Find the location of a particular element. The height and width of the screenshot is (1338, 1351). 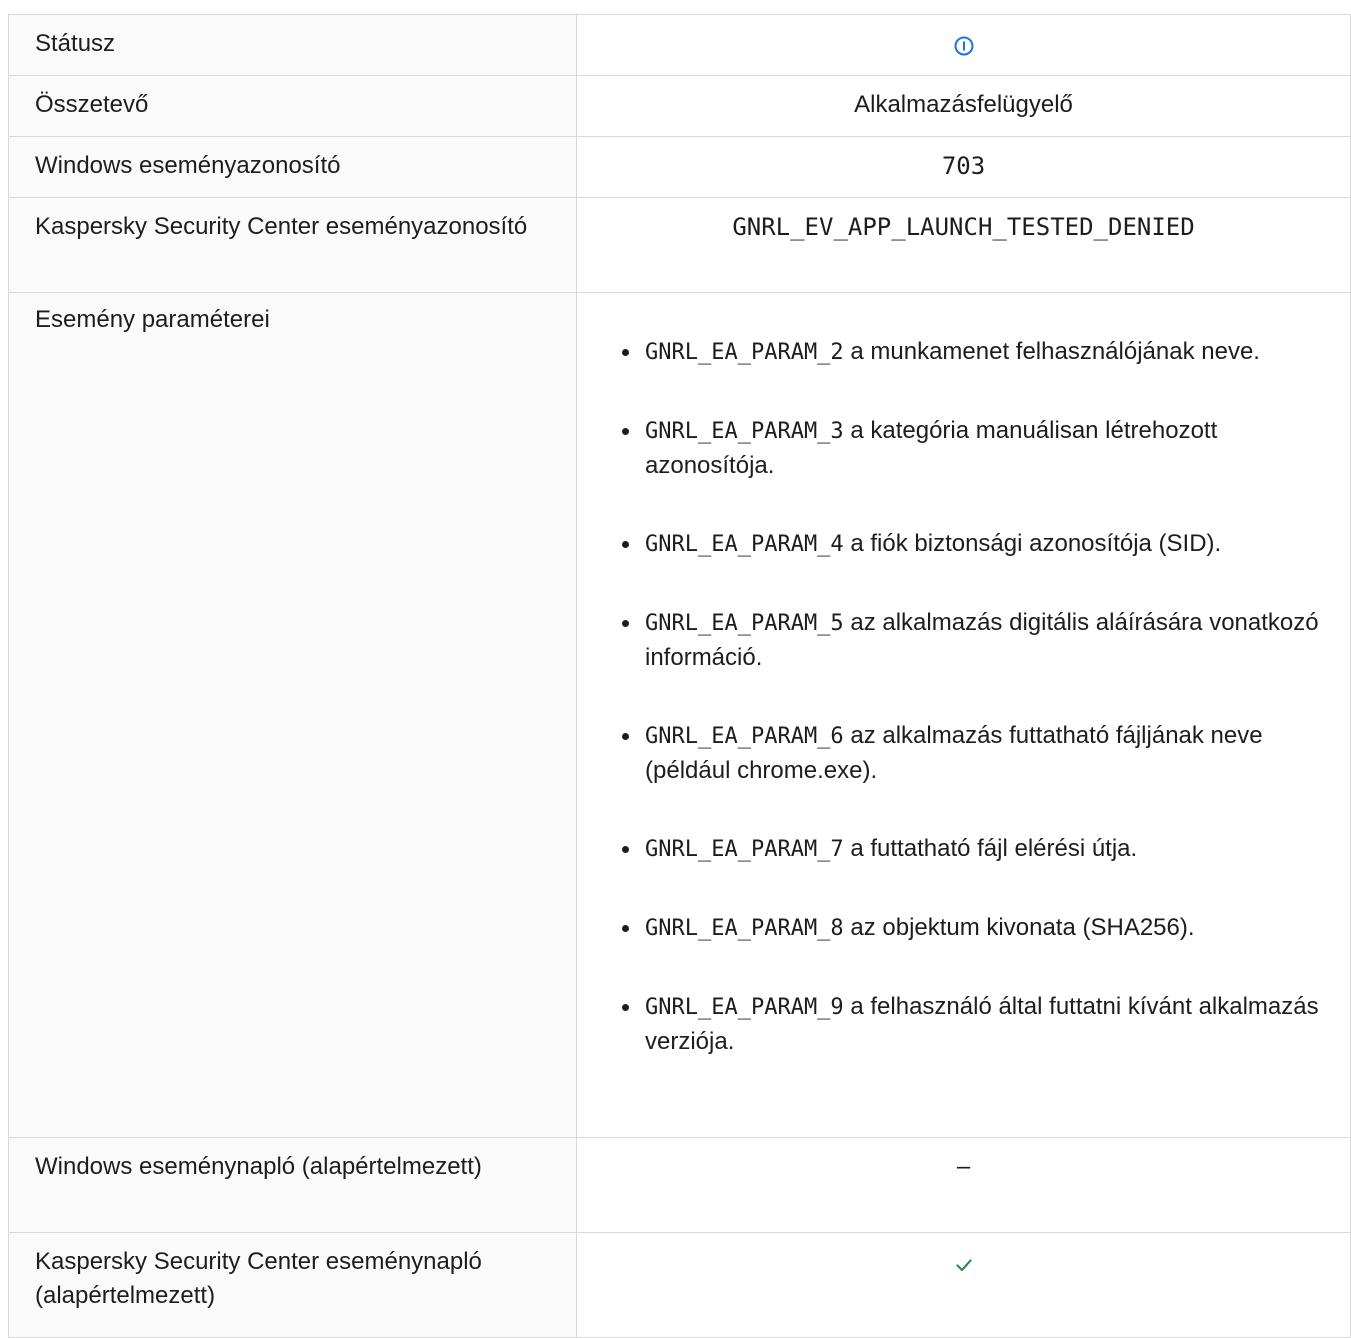

status-label: Státusz is located at coordinates (292, 45).